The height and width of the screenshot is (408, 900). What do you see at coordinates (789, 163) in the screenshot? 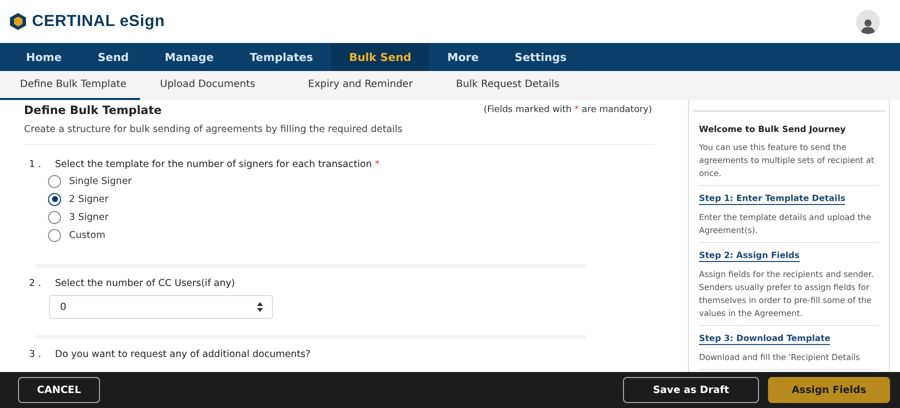
I see `help-text: You can use this feature to send the agreements to multiple sets of recipient at once.` at bounding box center [789, 163].